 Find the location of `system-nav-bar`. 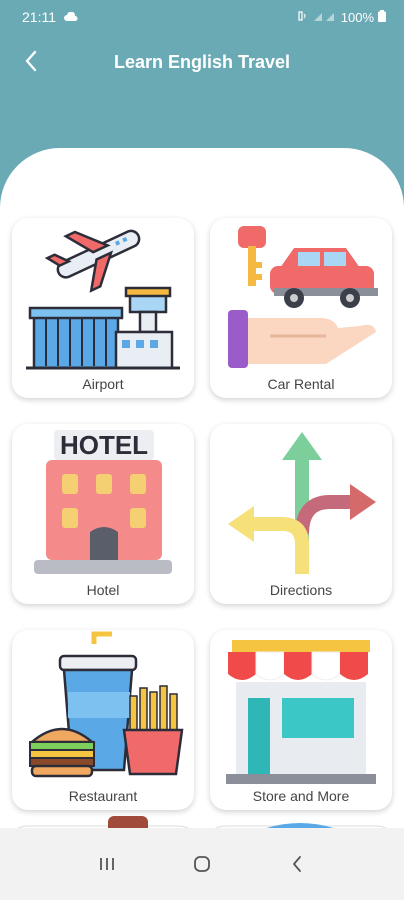

system-nav-bar is located at coordinates (202, 864).